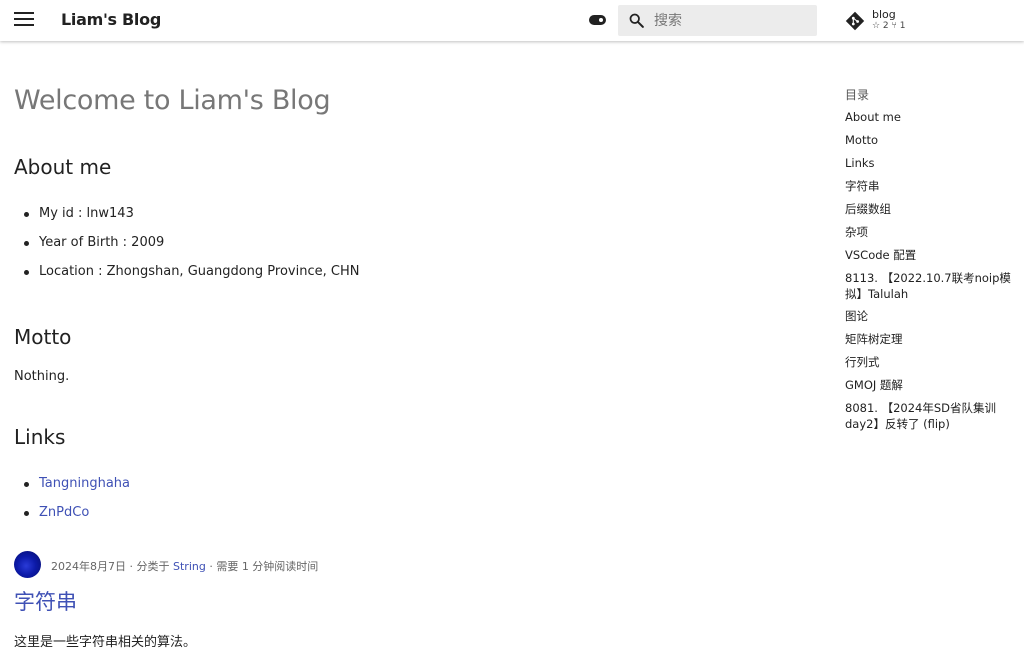 This screenshot has height=655, width=1024. I want to click on toc-item-motto: Motto, so click(934, 140).